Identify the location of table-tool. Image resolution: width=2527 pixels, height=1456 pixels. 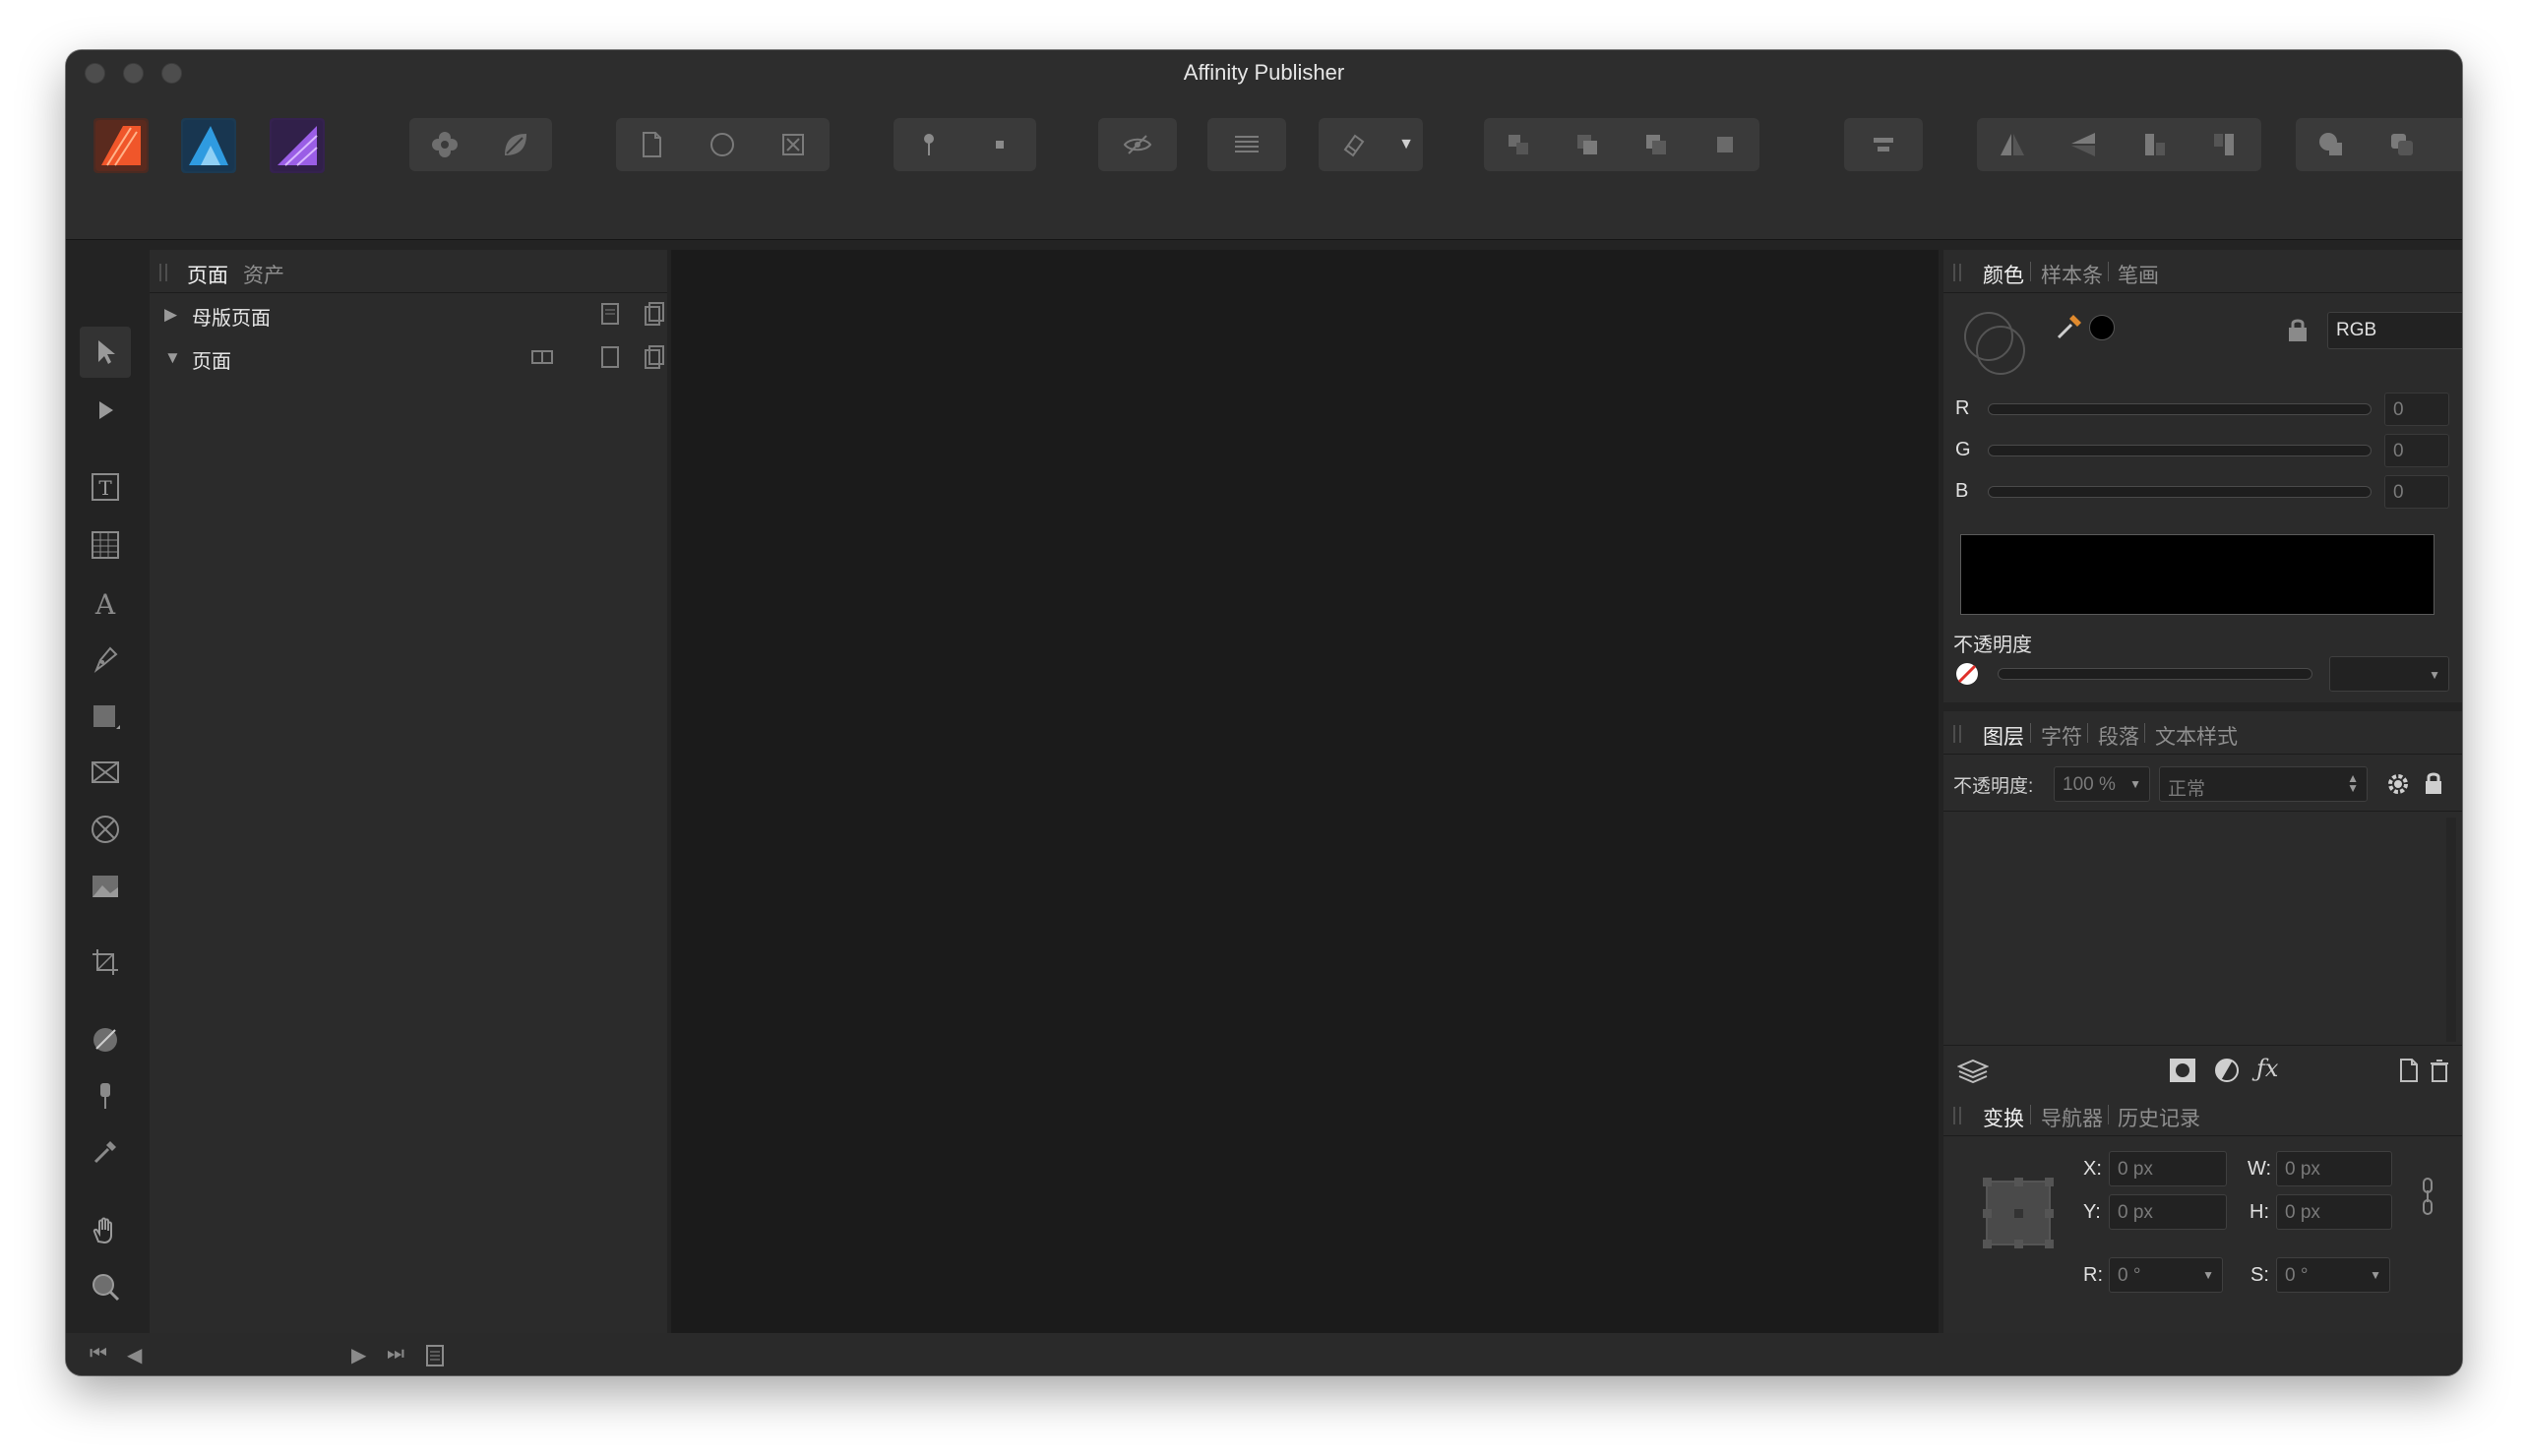
(105, 545).